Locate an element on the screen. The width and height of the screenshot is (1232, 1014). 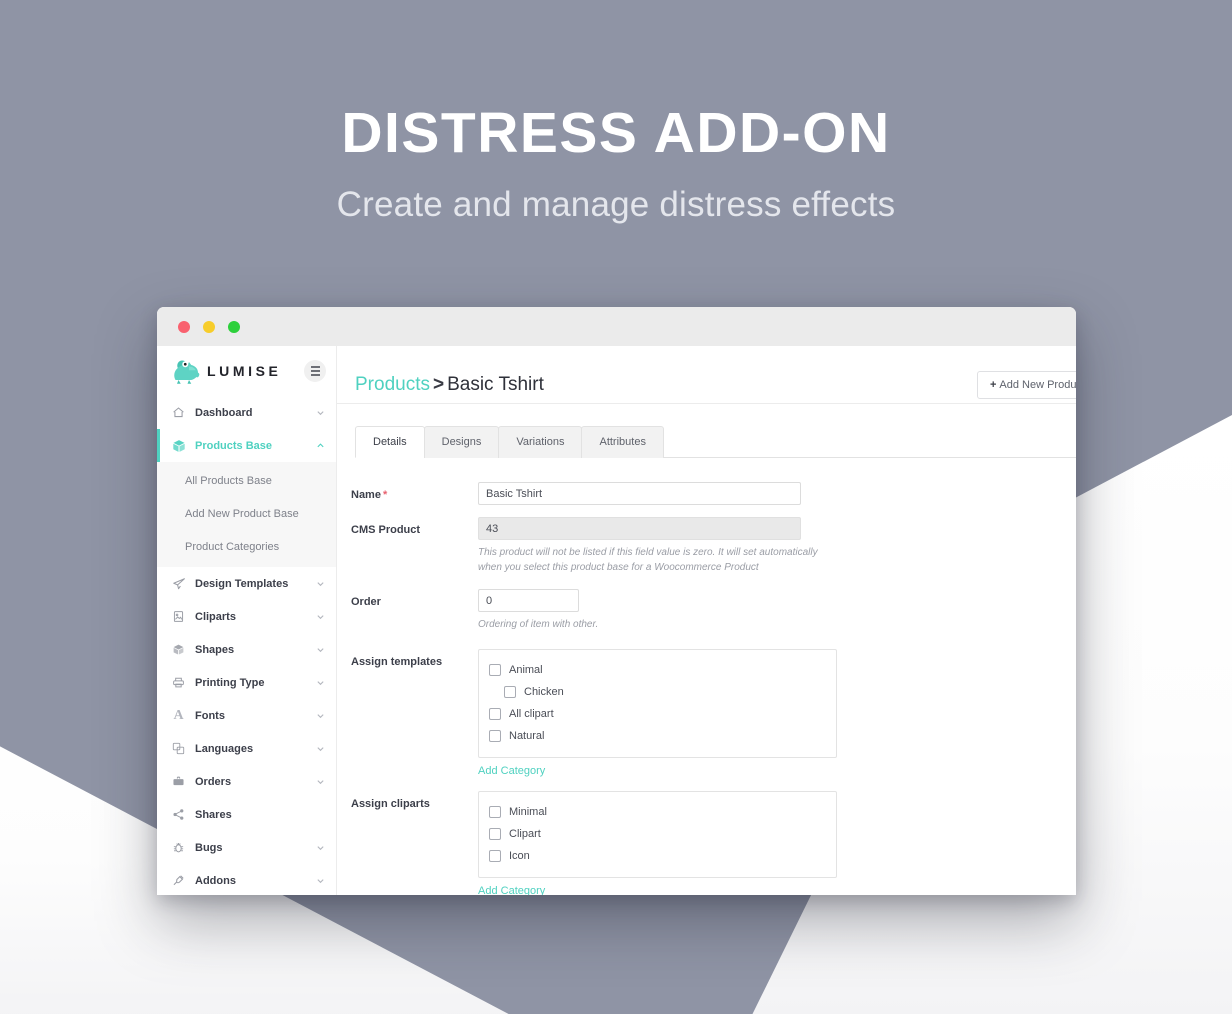
tab-bar: Details Designs Variations Attributes is located at coordinates (715, 441).